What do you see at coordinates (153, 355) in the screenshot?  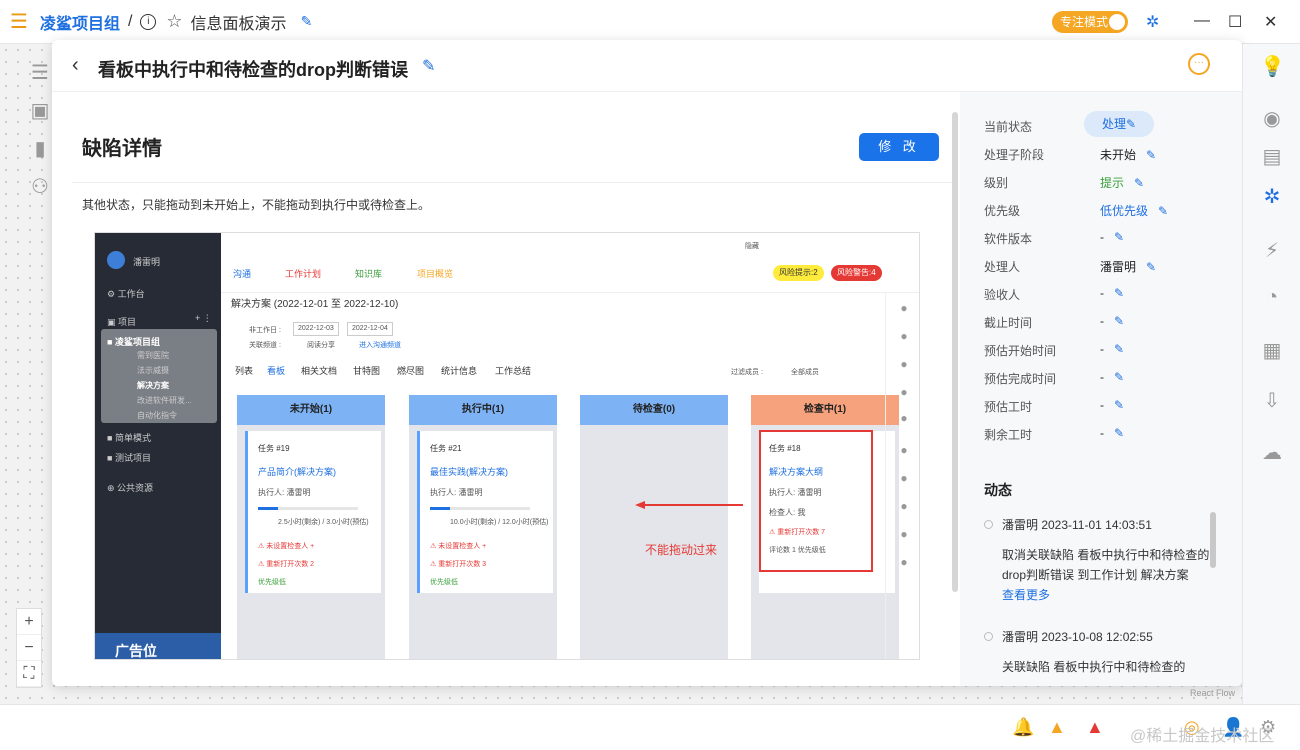 I see `shot-group-item: 需到医院` at bounding box center [153, 355].